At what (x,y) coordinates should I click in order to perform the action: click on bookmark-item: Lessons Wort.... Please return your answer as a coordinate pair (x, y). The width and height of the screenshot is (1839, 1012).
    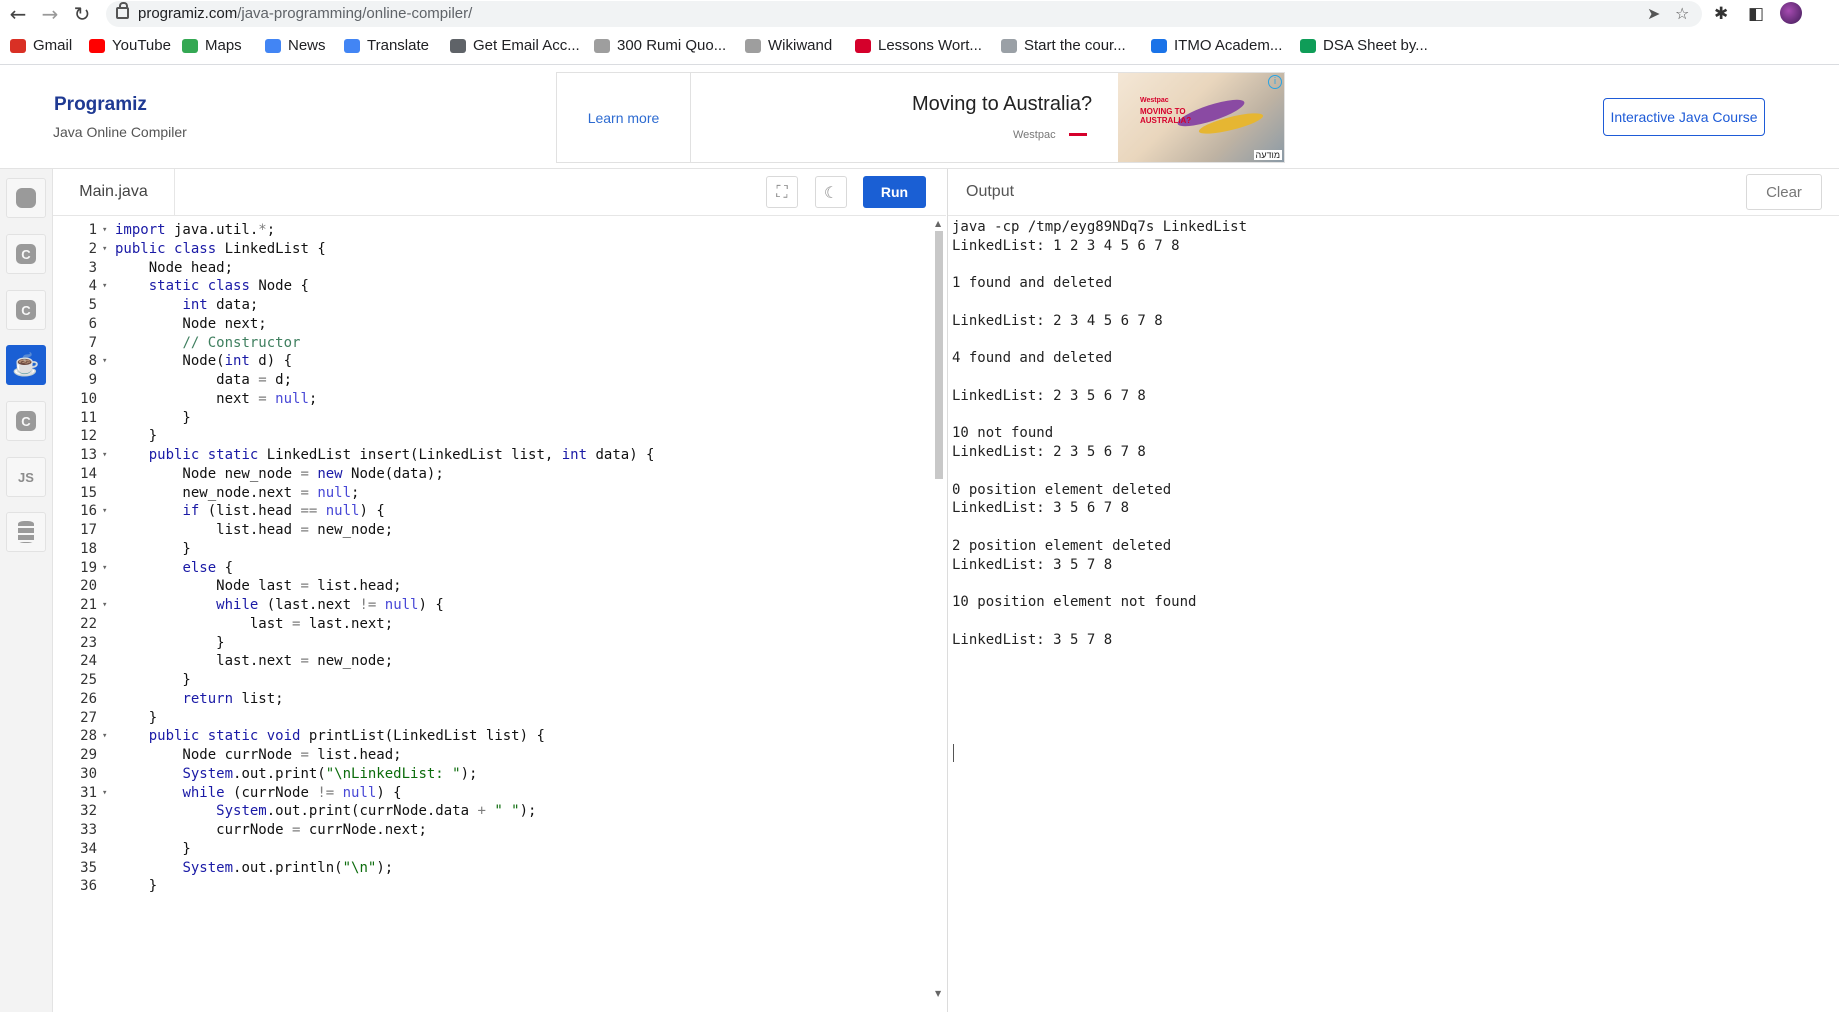
    Looking at the image, I should click on (918, 45).